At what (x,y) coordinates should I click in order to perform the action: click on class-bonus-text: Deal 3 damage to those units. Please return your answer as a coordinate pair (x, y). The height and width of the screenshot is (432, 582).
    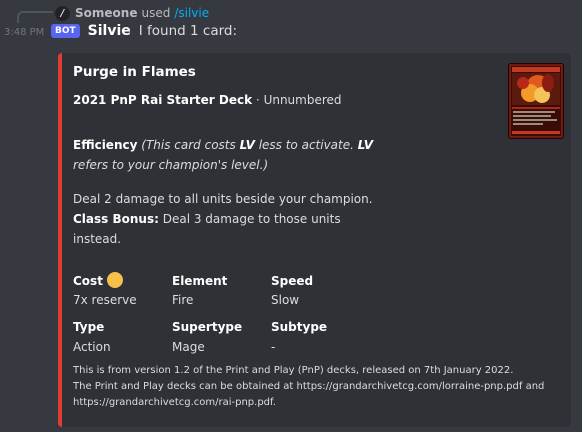
    Looking at the image, I should click on (251, 219).